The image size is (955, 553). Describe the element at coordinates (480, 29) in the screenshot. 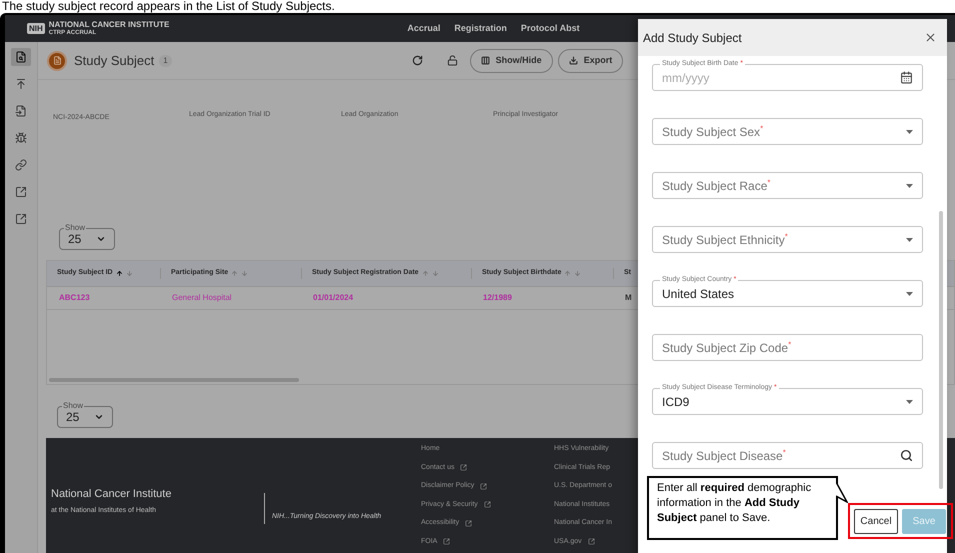

I see `nav-link: Registration` at that location.